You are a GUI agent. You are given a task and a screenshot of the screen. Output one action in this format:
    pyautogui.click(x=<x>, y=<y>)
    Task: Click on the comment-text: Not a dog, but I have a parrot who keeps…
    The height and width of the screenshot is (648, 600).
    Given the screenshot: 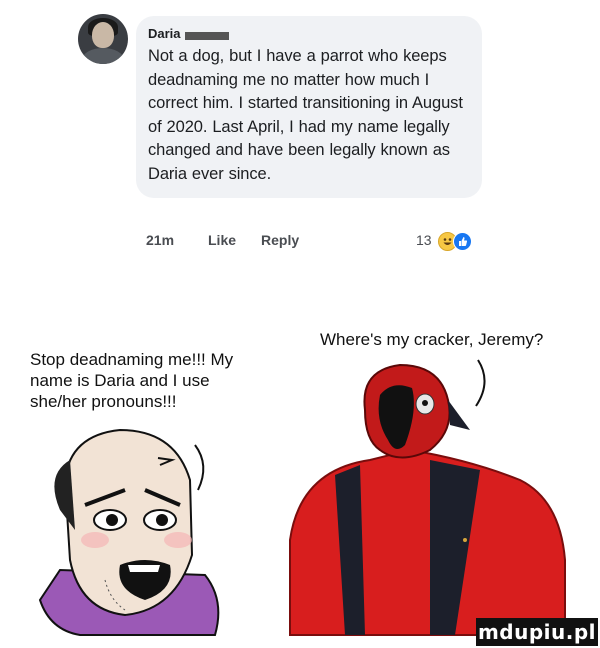 What is the action you would take?
    pyautogui.click(x=305, y=115)
    